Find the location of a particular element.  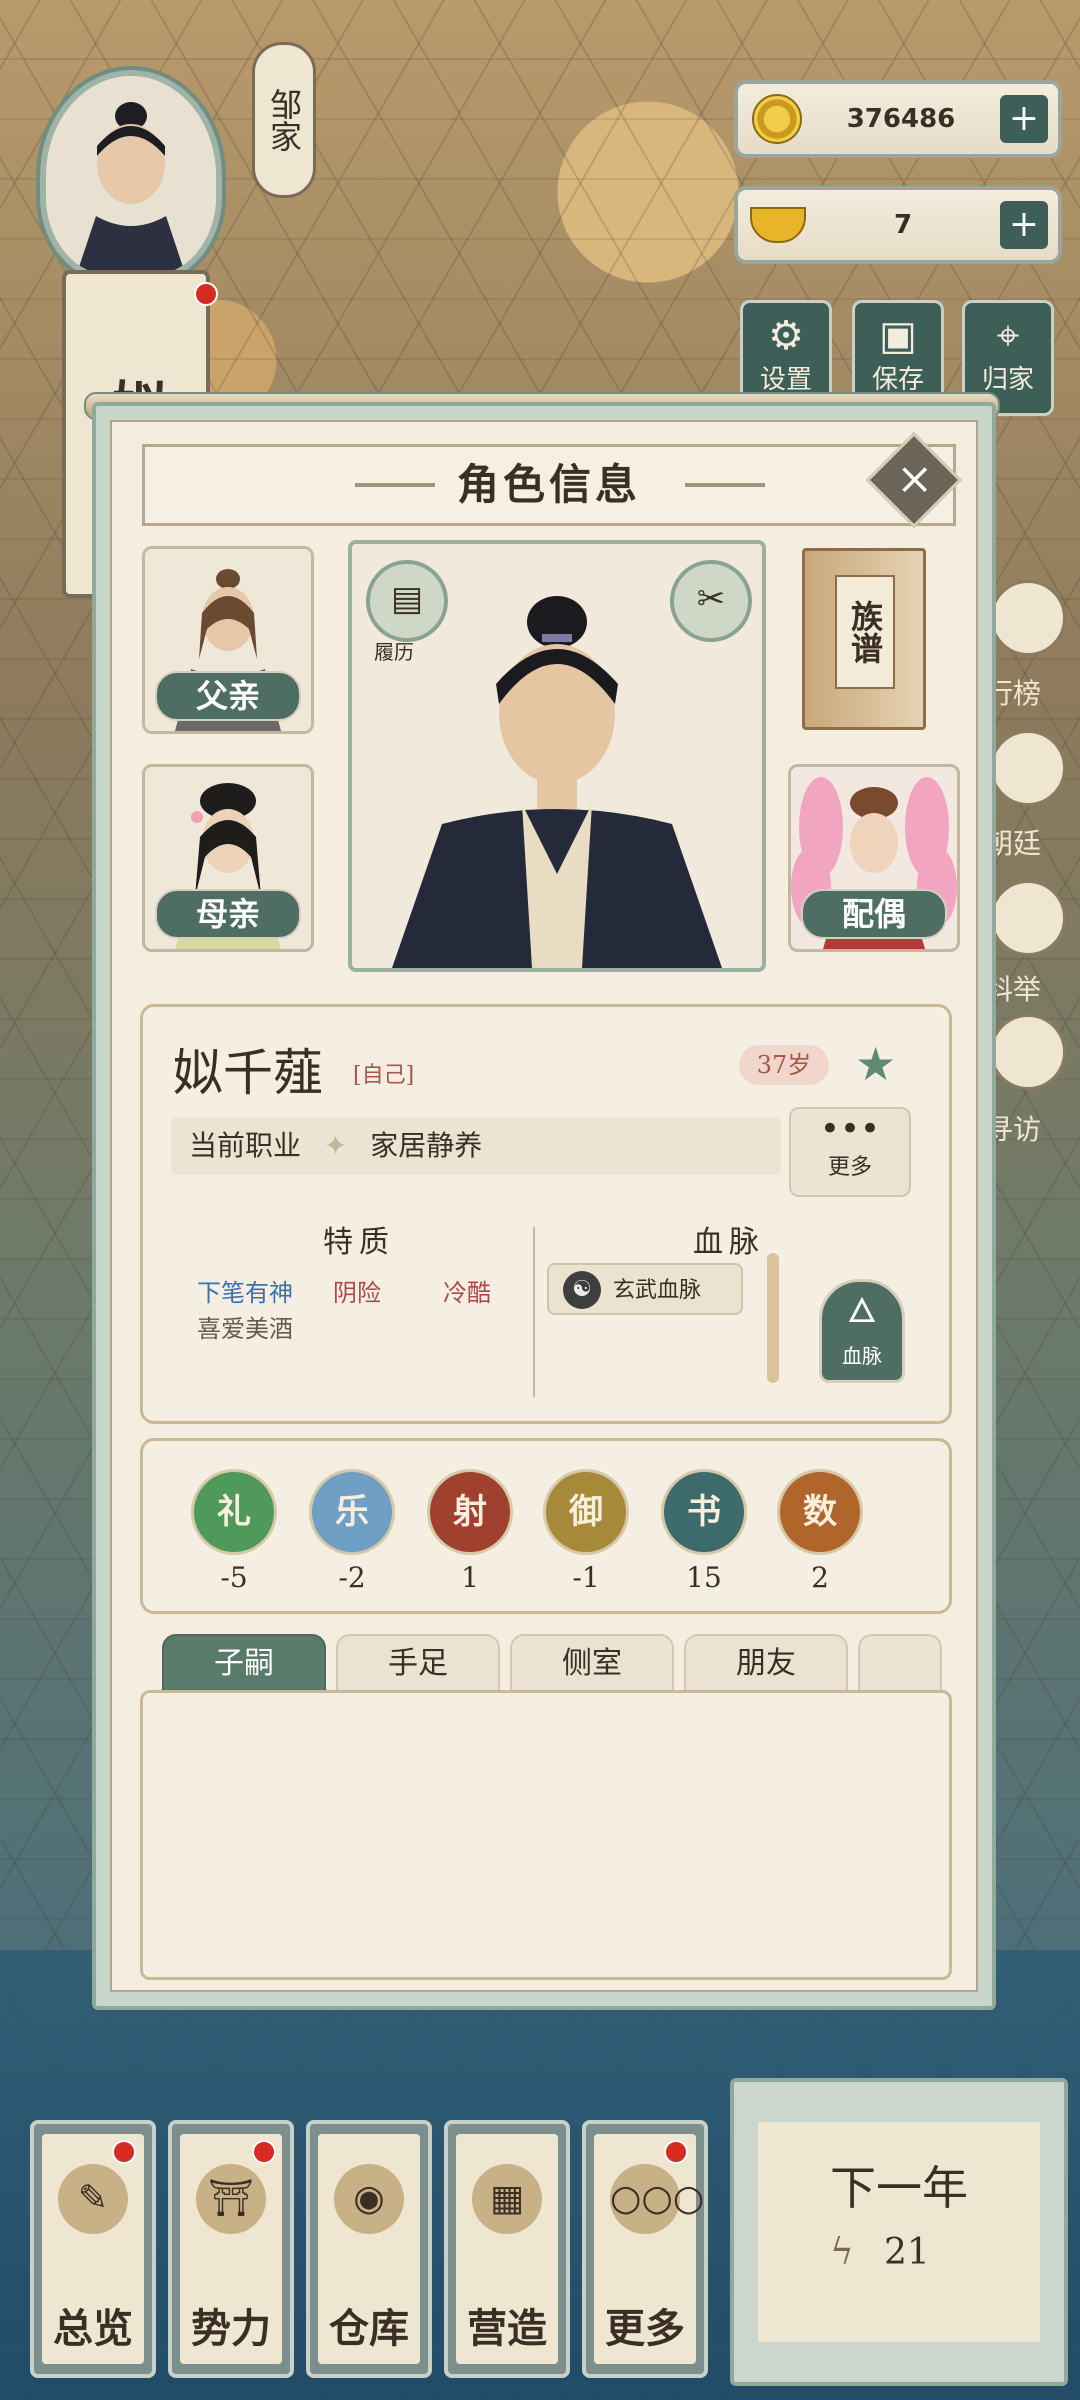

gear-icon: ⚙ is located at coordinates (786, 336).